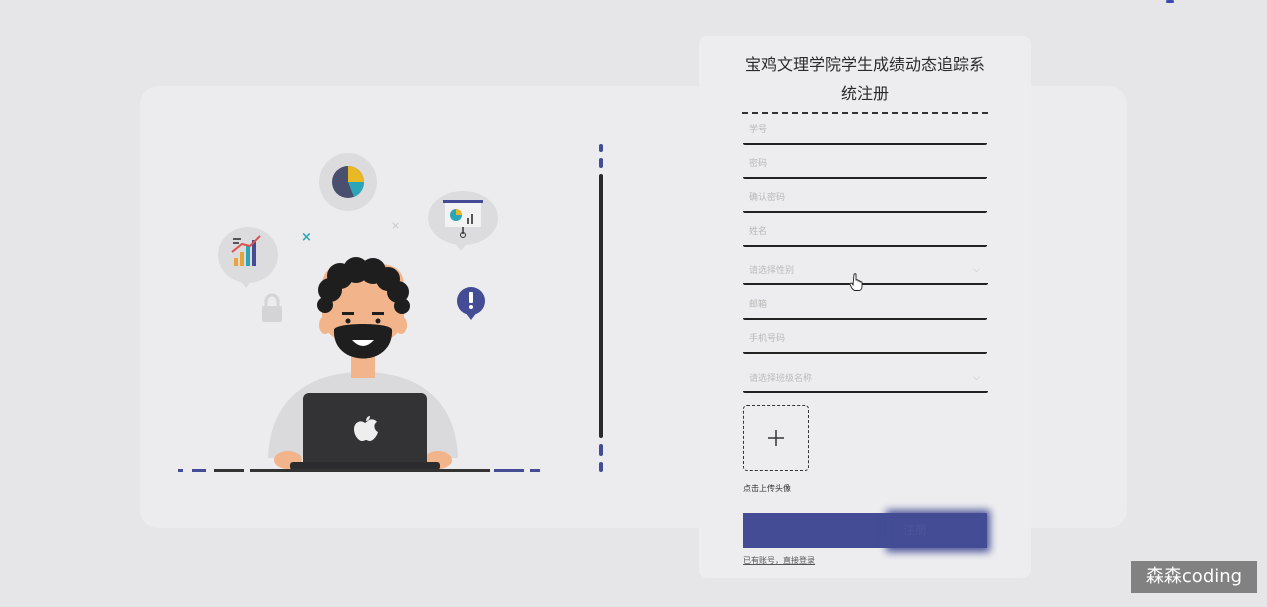 The width and height of the screenshot is (1267, 607). I want to click on pie-chart-icon, so click(348, 182).